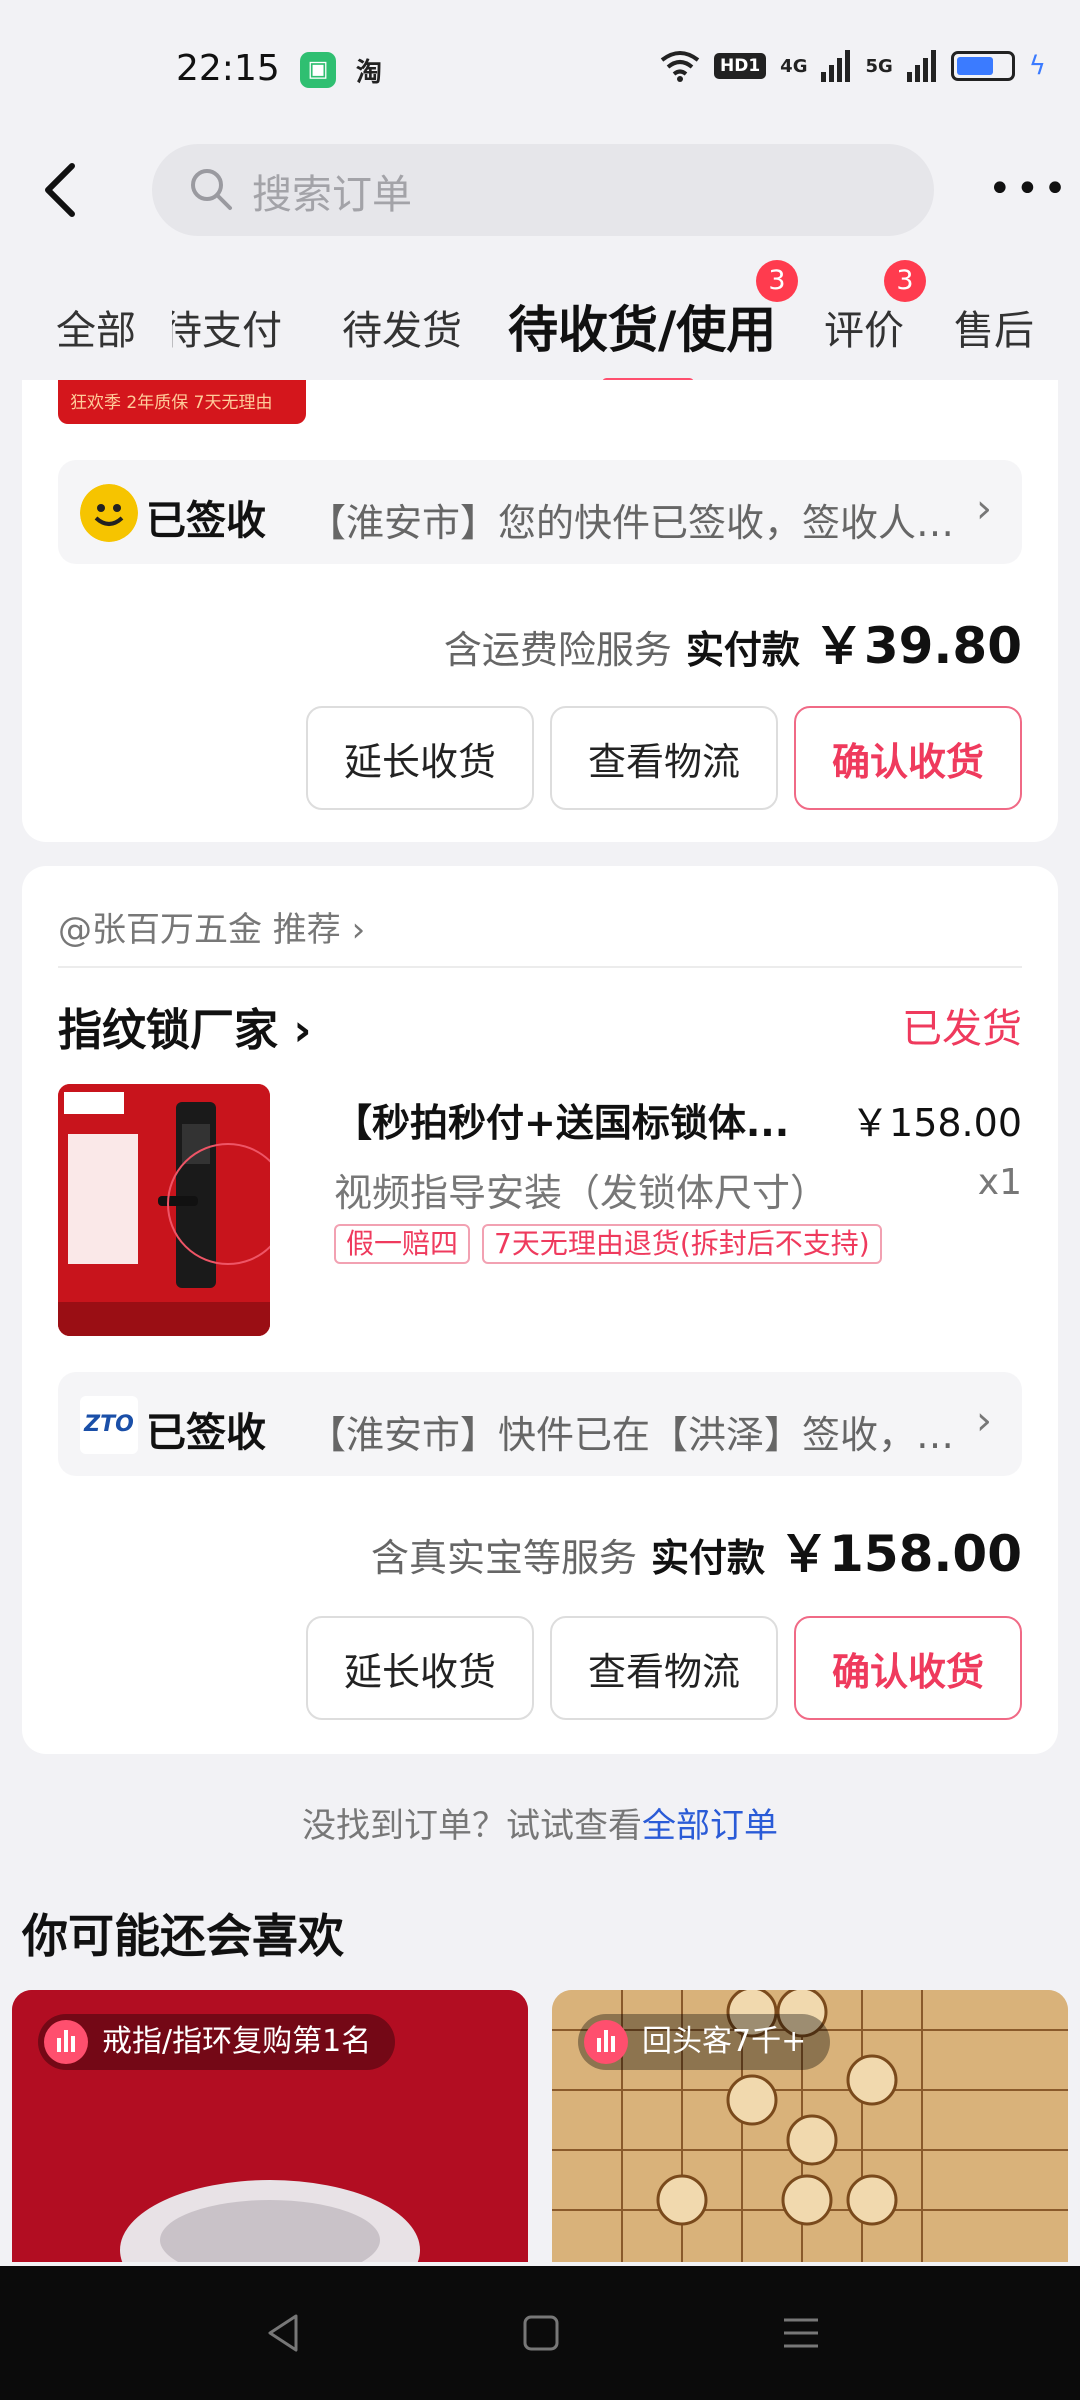  What do you see at coordinates (318, 70) in the screenshot?
I see `message-app-icon: ▣` at bounding box center [318, 70].